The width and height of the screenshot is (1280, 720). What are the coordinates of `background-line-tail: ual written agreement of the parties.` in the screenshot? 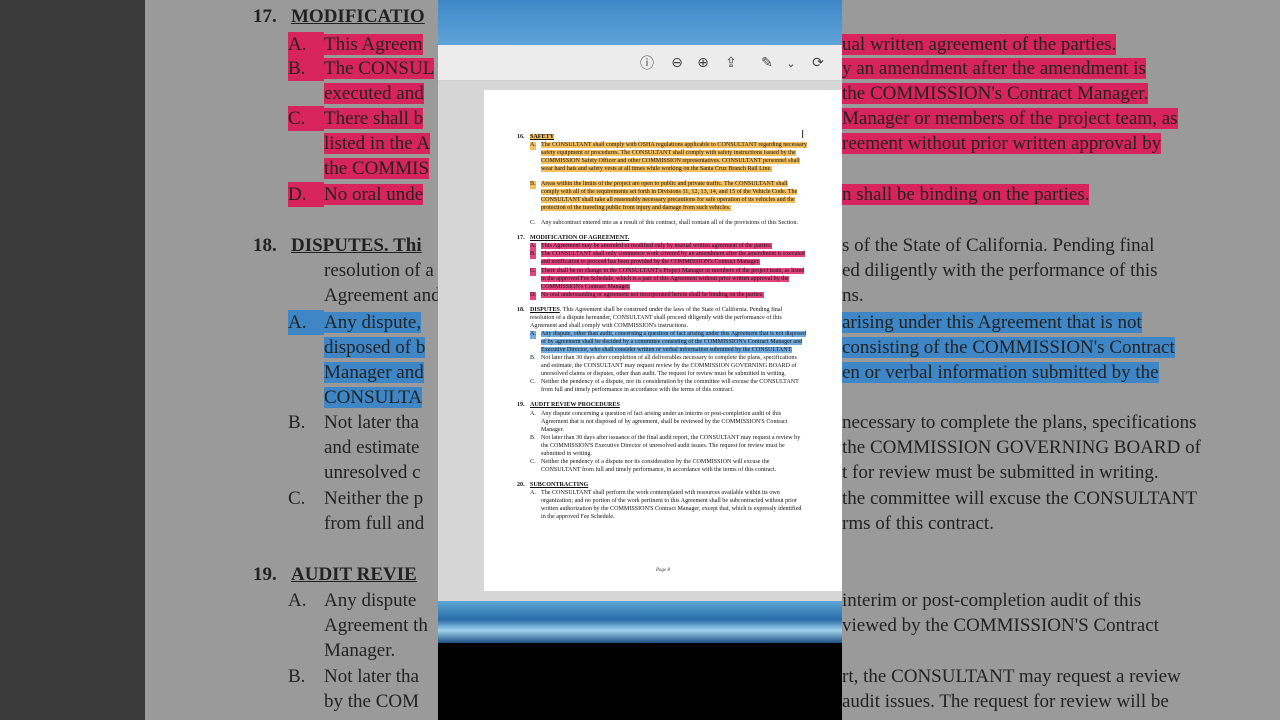 It's located at (979, 44).